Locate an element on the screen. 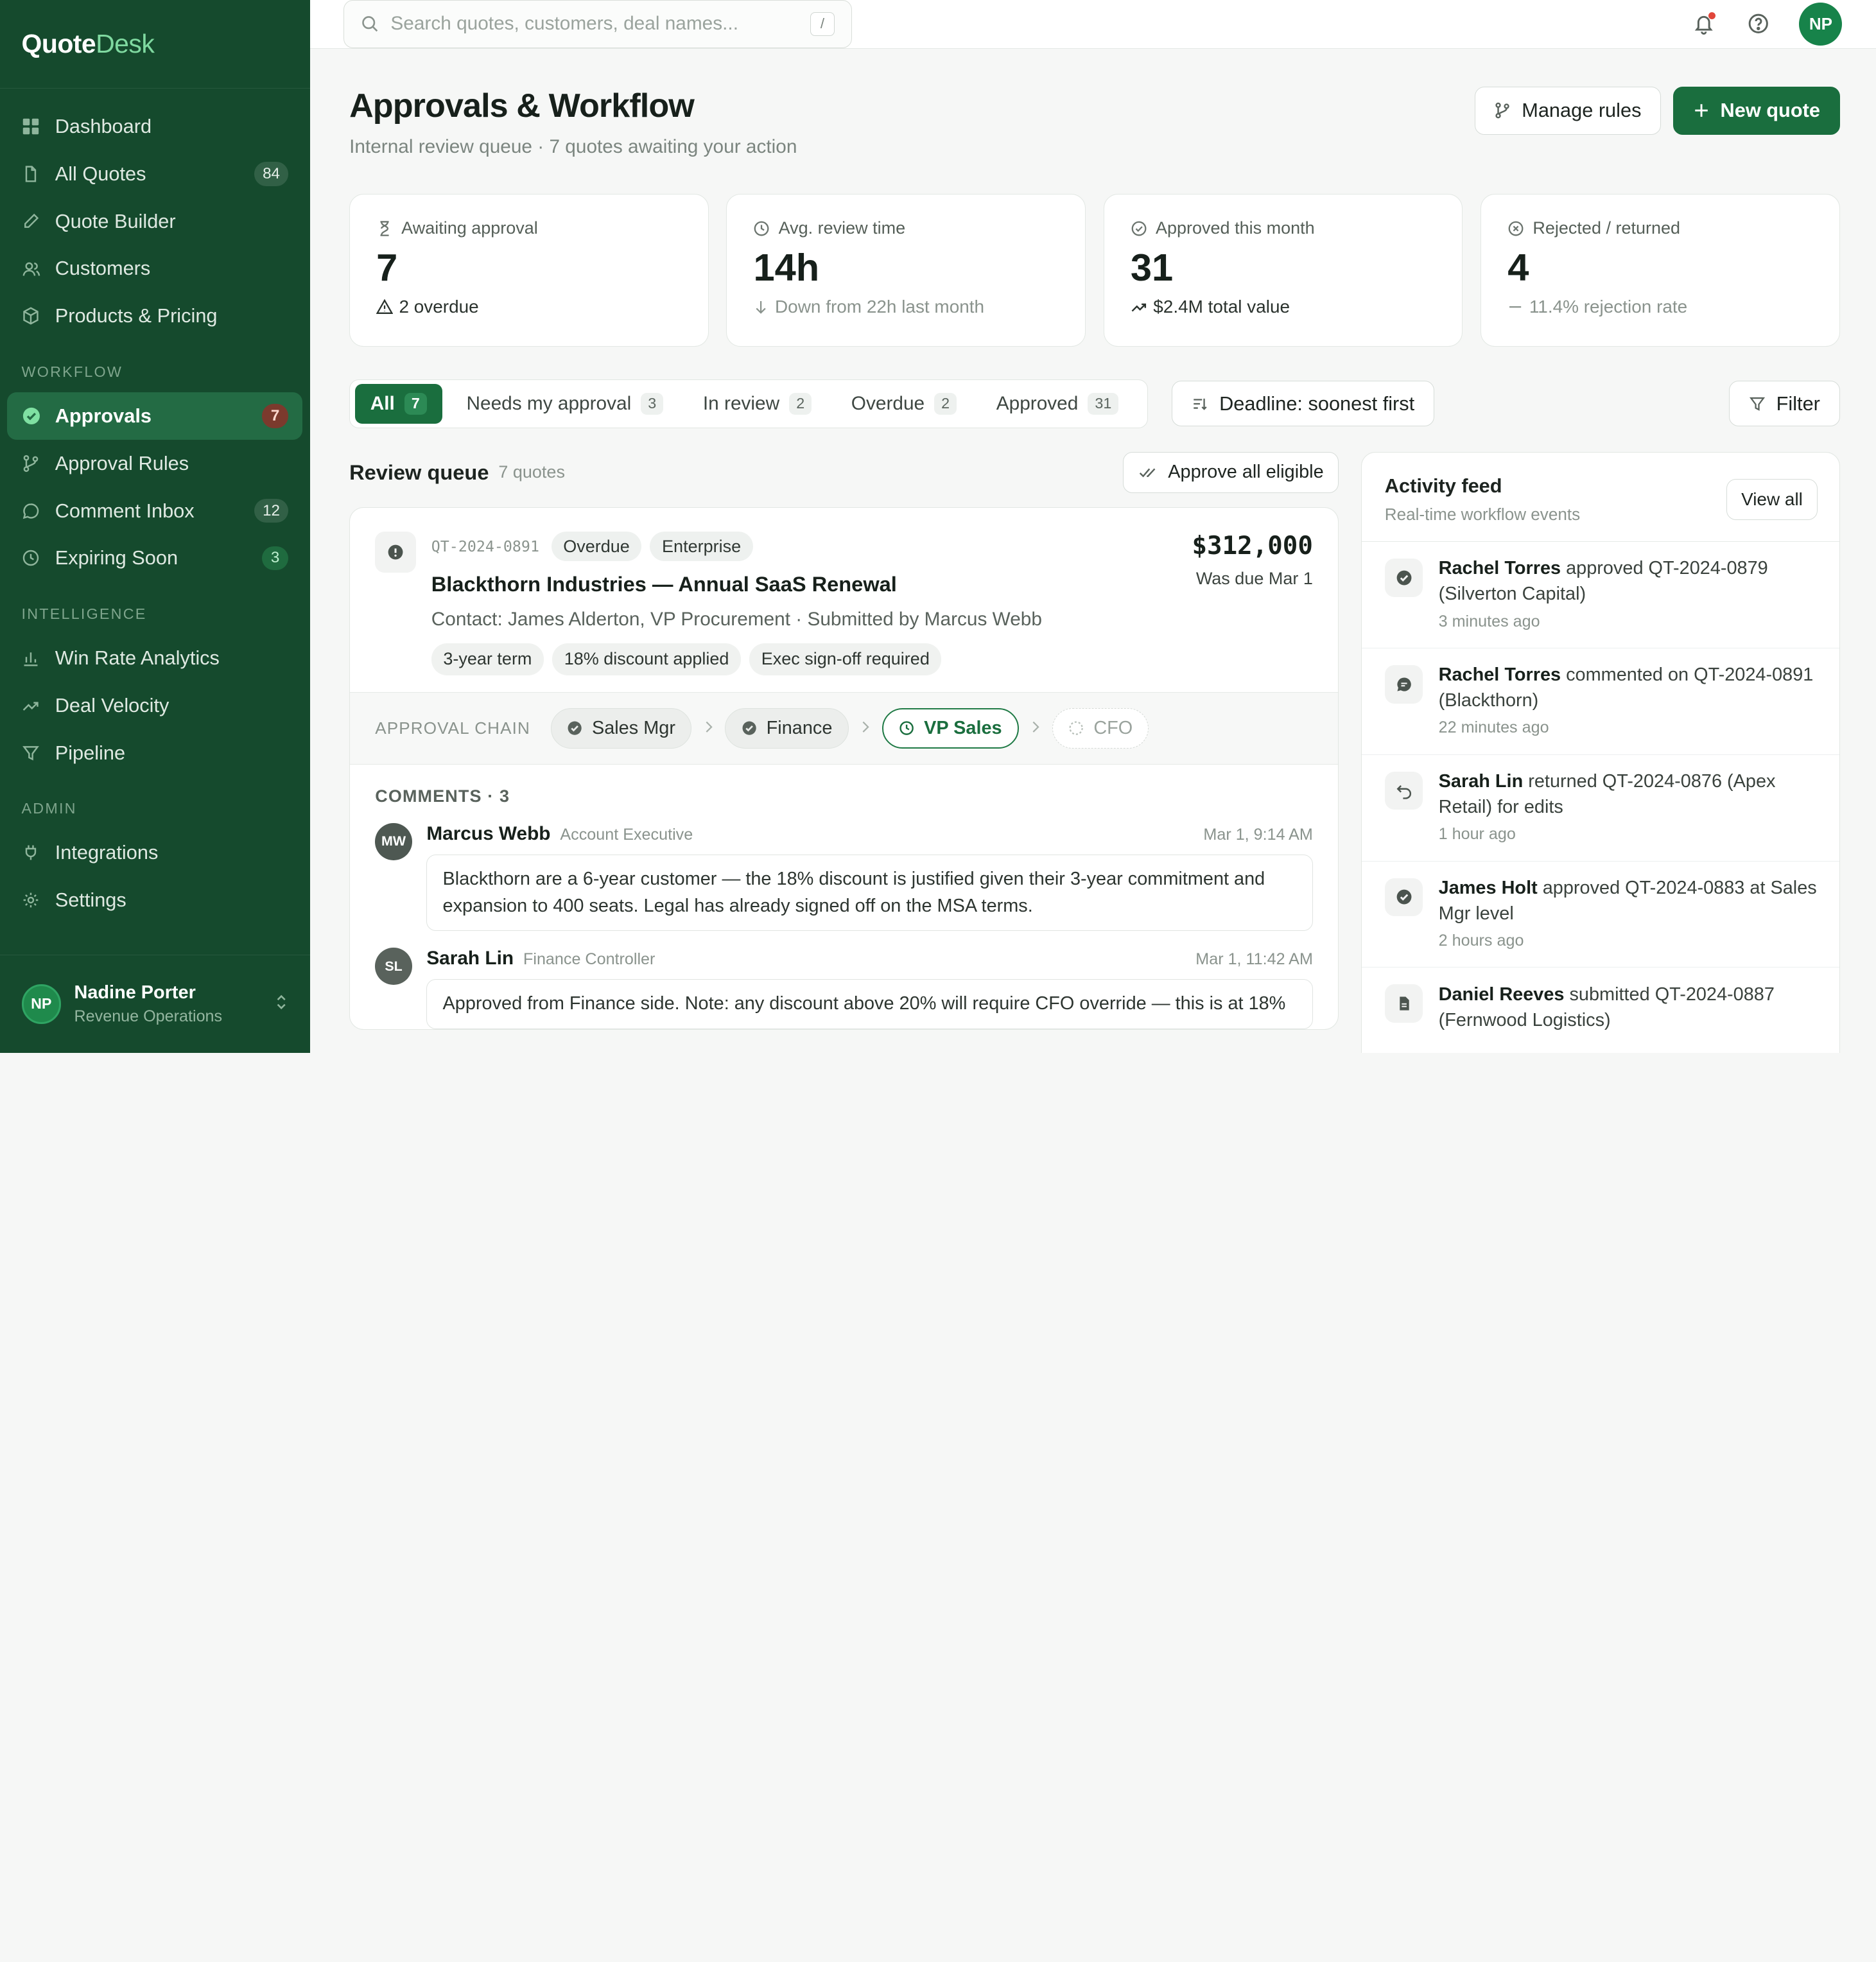  sidebar-item-approvals: Approvals 7 is located at coordinates (155, 416).